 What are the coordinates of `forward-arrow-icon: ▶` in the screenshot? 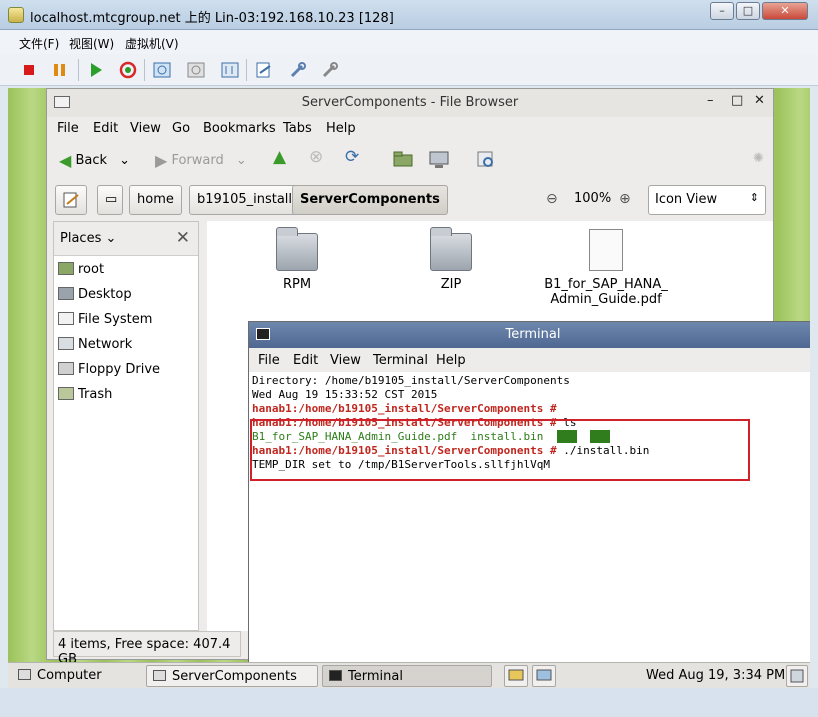 It's located at (161, 160).